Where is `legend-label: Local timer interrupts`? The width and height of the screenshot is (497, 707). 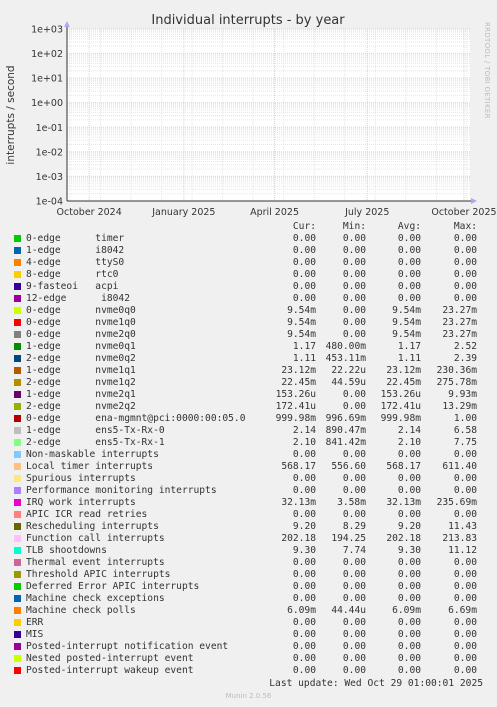 legend-label: Local timer interrupts is located at coordinates (90, 466).